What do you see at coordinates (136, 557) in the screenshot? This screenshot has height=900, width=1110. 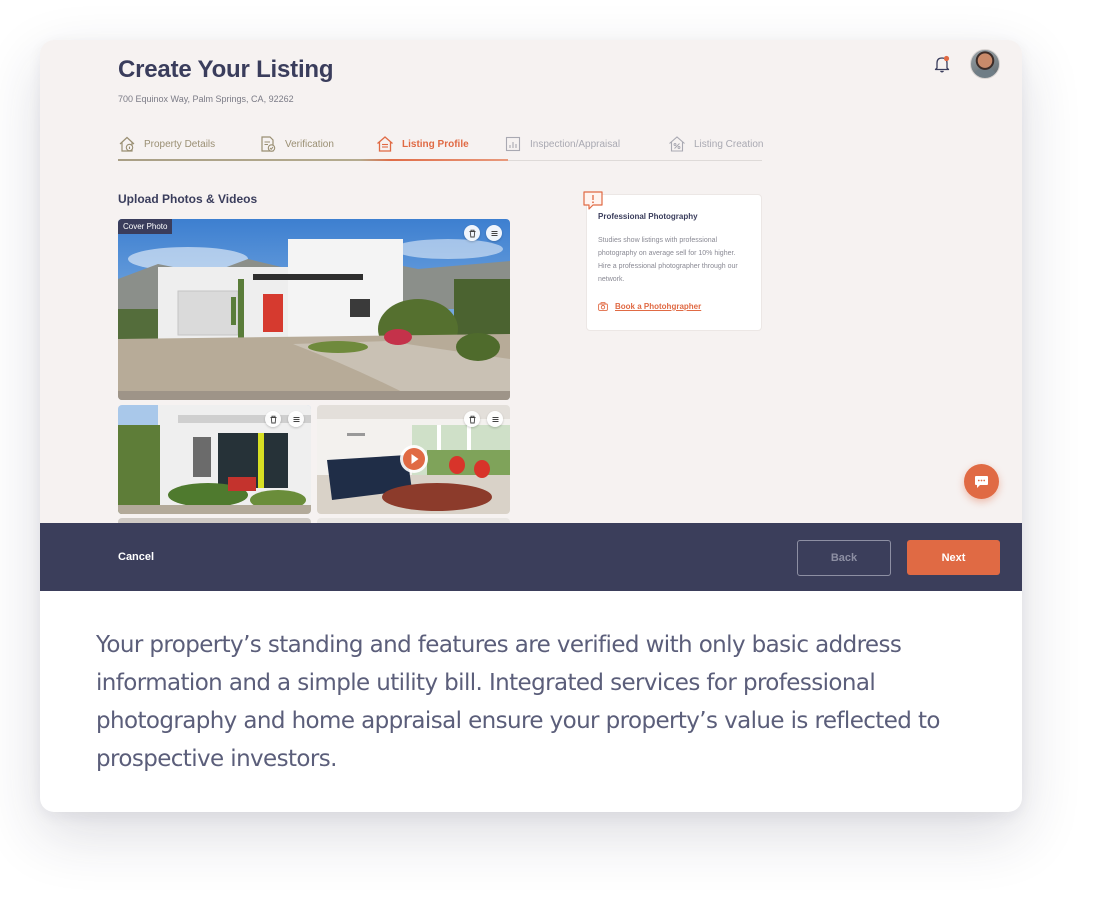 I see `cancel-button: Cancel` at bounding box center [136, 557].